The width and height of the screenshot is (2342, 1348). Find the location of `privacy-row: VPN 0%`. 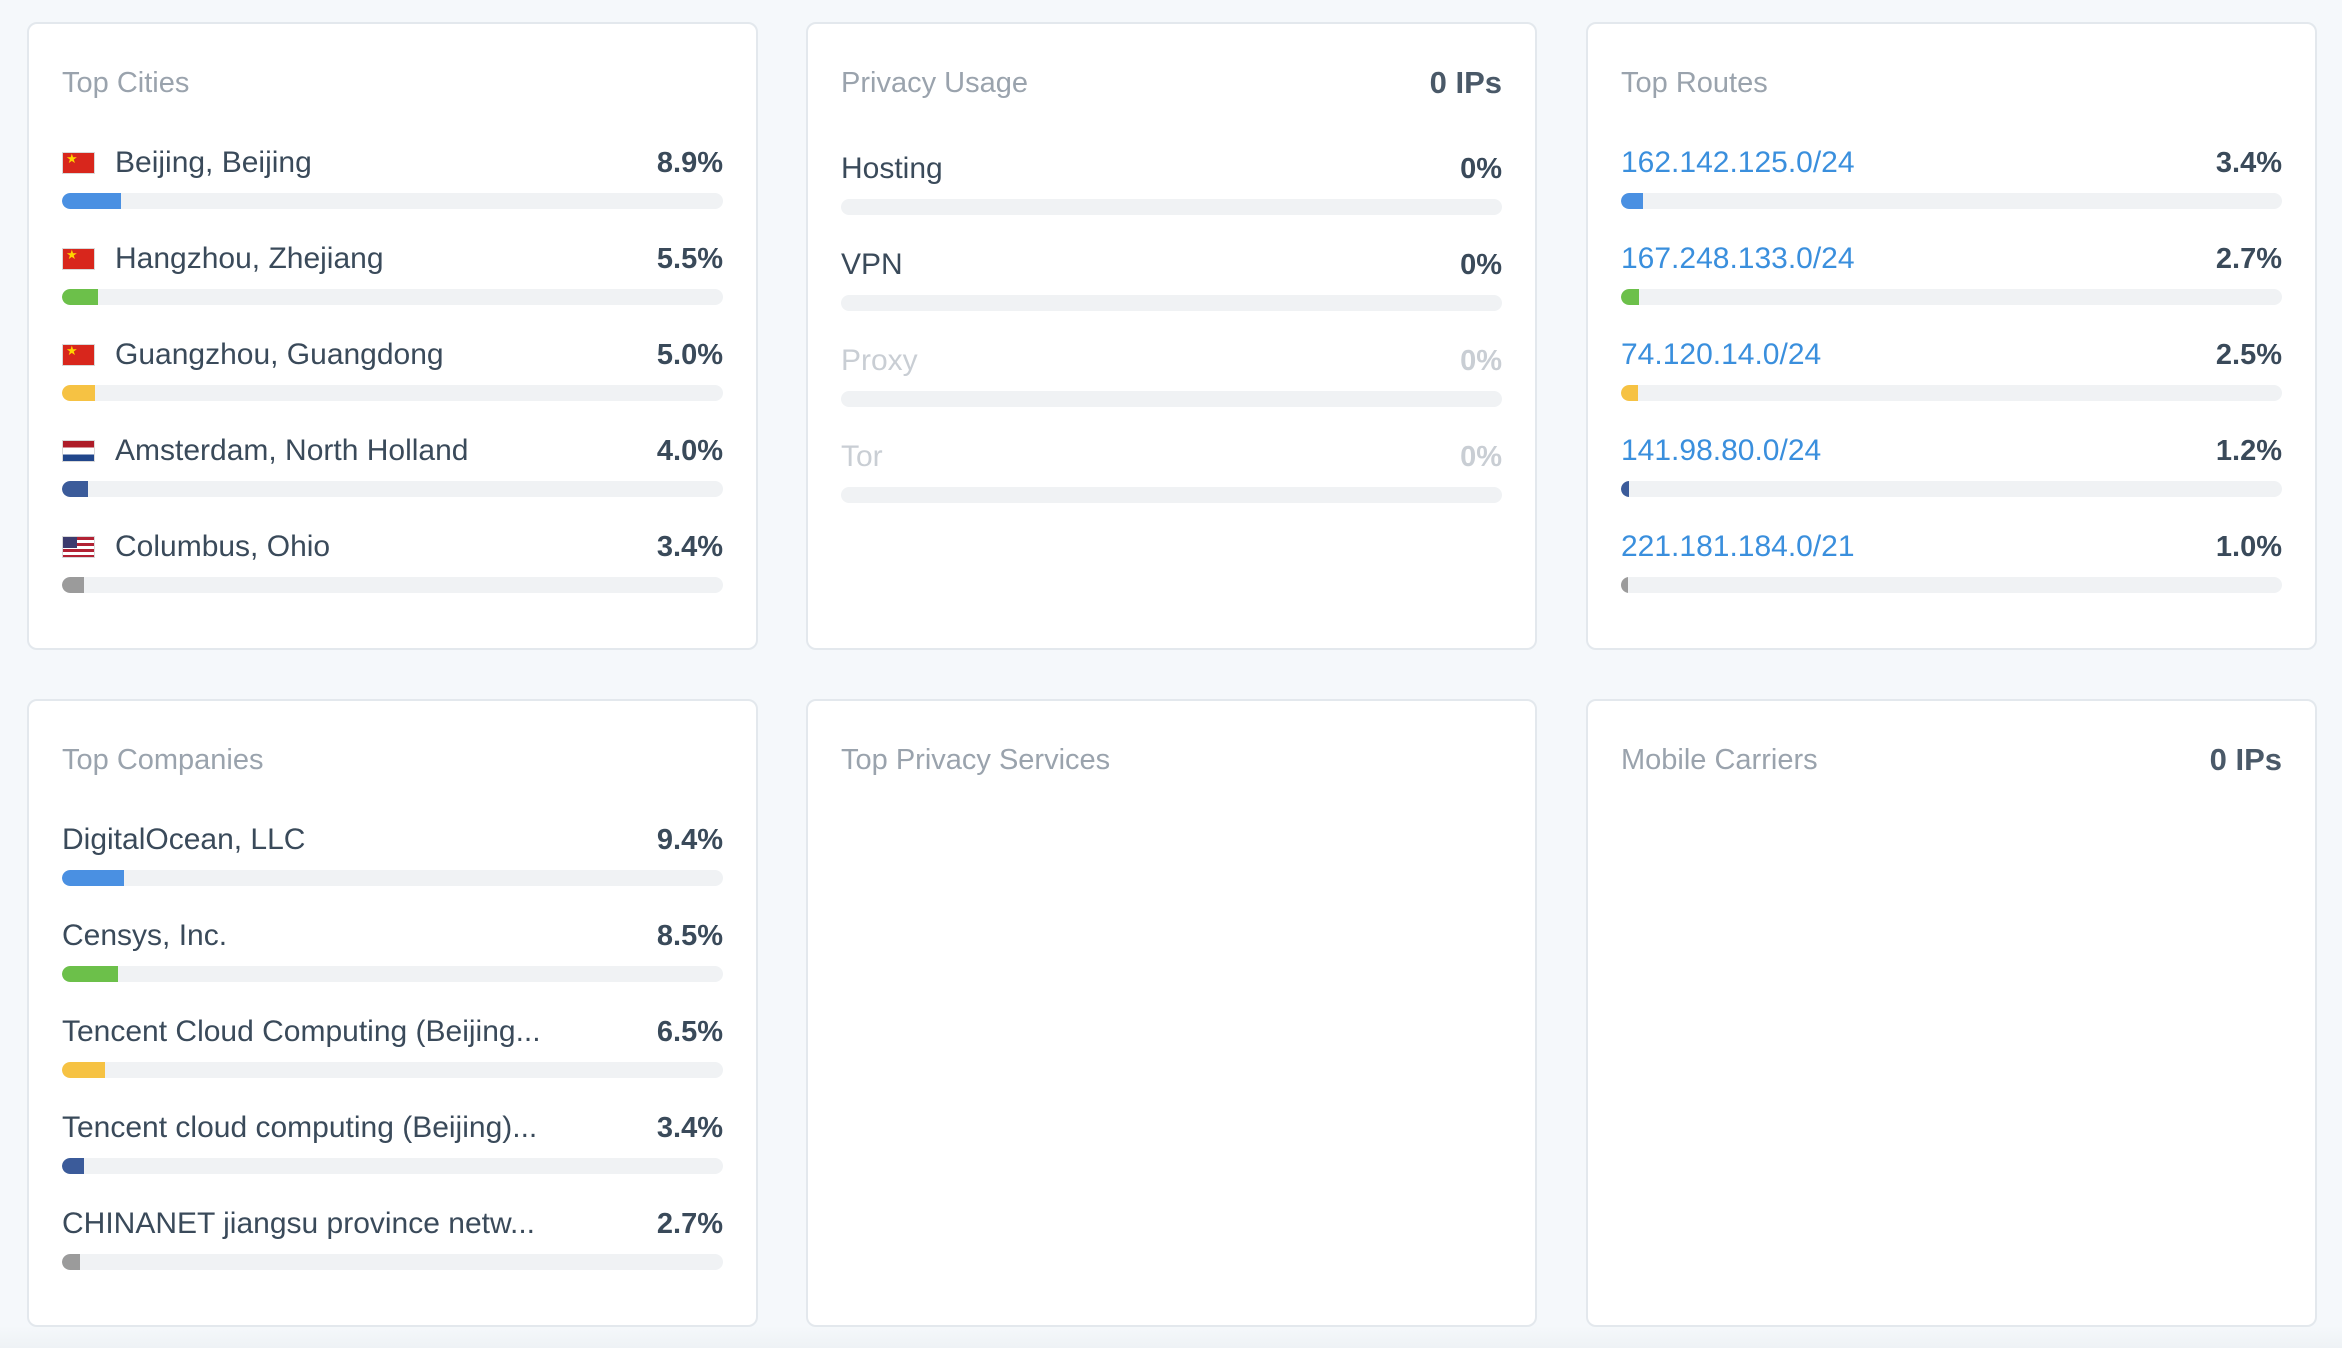

privacy-row: VPN 0% is located at coordinates (1171, 289).